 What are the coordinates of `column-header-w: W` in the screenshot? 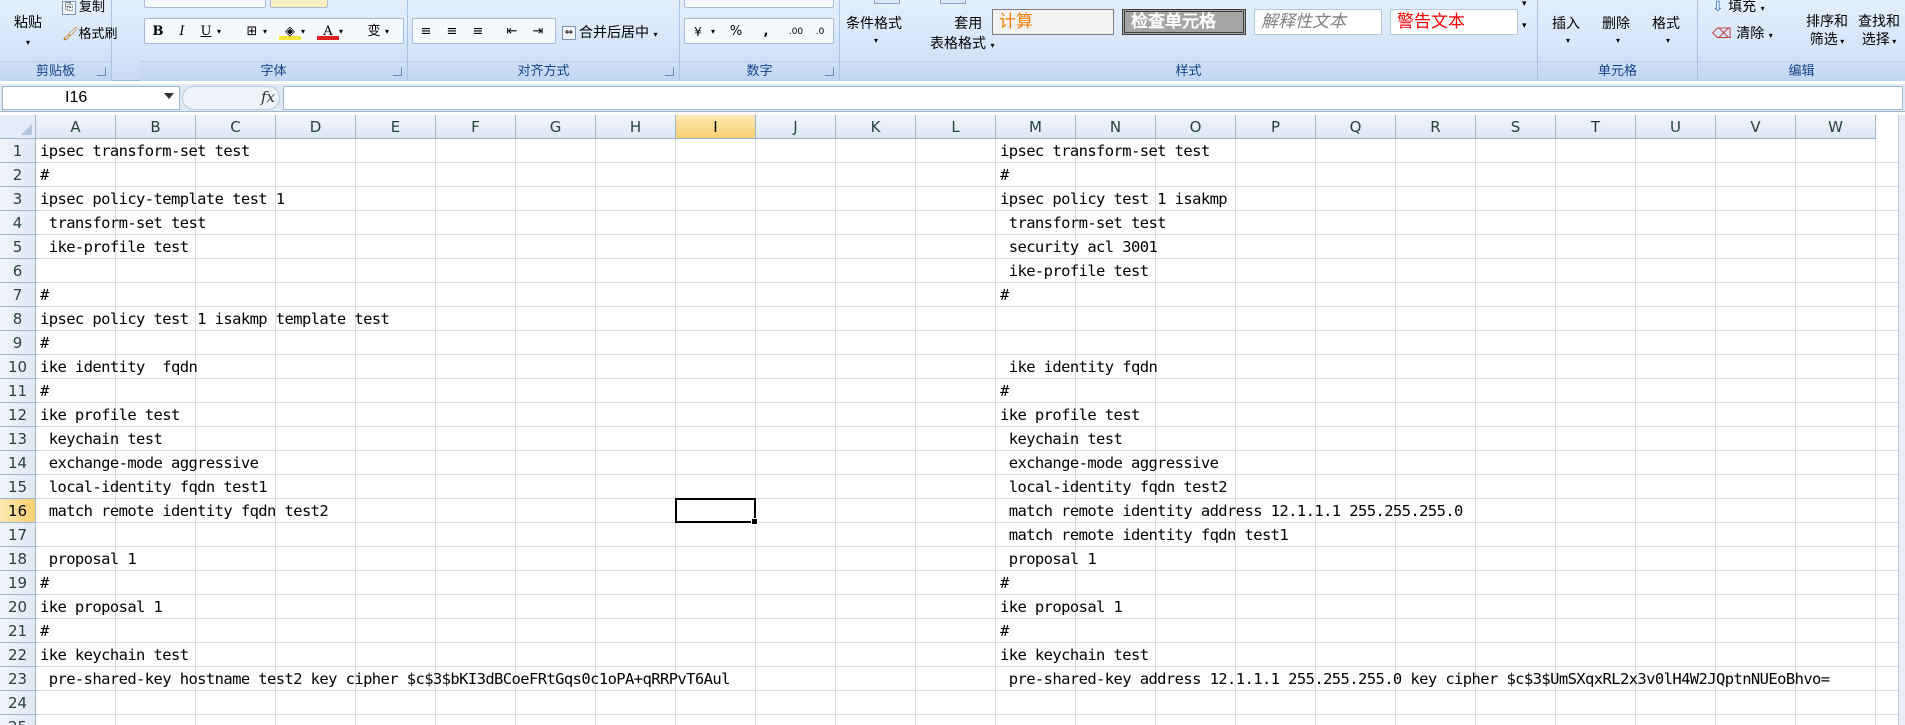 It's located at (1836, 127).